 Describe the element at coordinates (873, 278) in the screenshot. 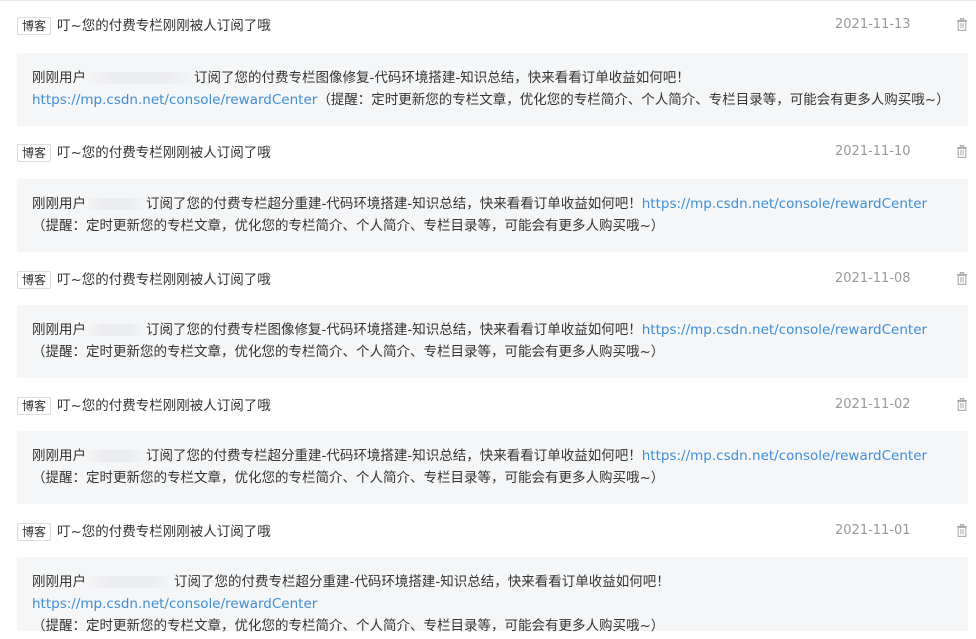

I see `notification-date: 2021-11-08` at that location.